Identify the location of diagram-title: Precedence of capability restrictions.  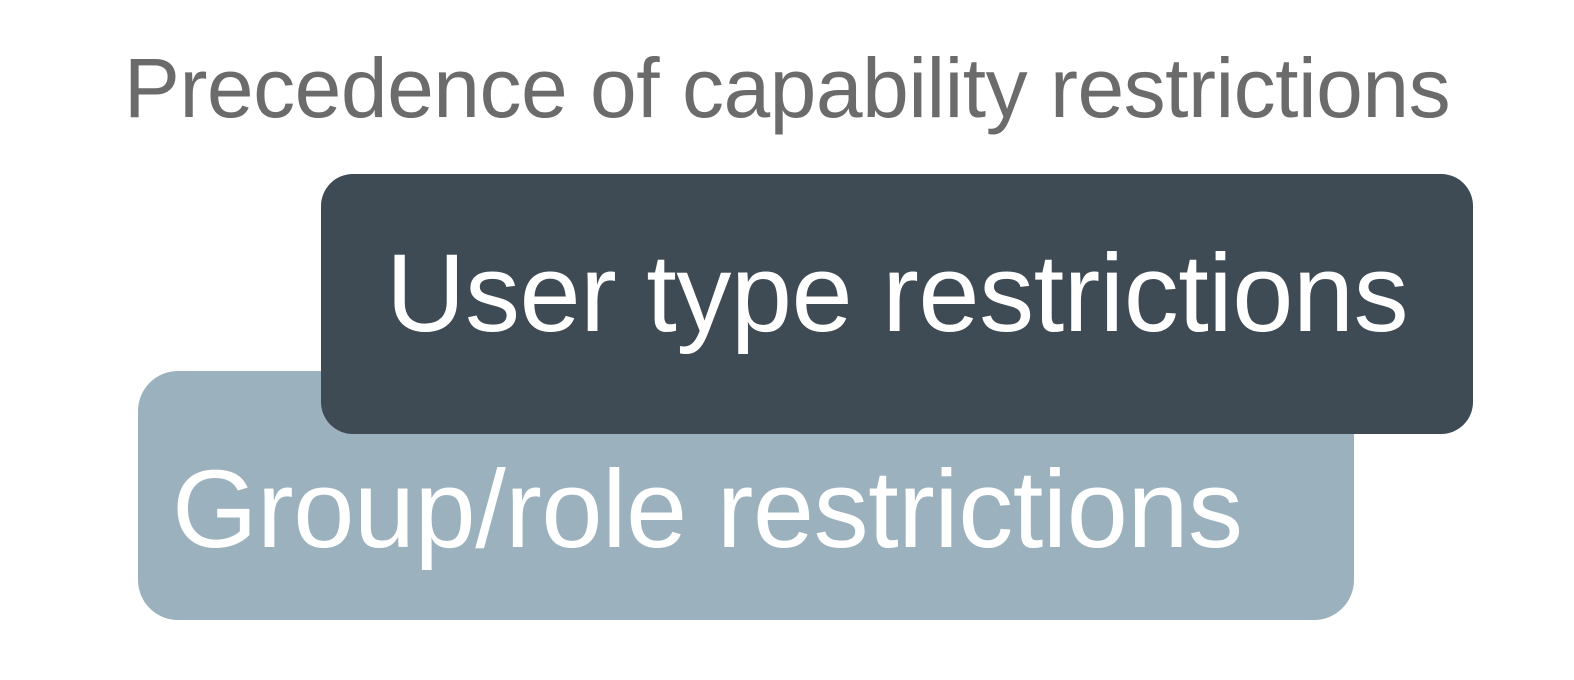
(787, 88).